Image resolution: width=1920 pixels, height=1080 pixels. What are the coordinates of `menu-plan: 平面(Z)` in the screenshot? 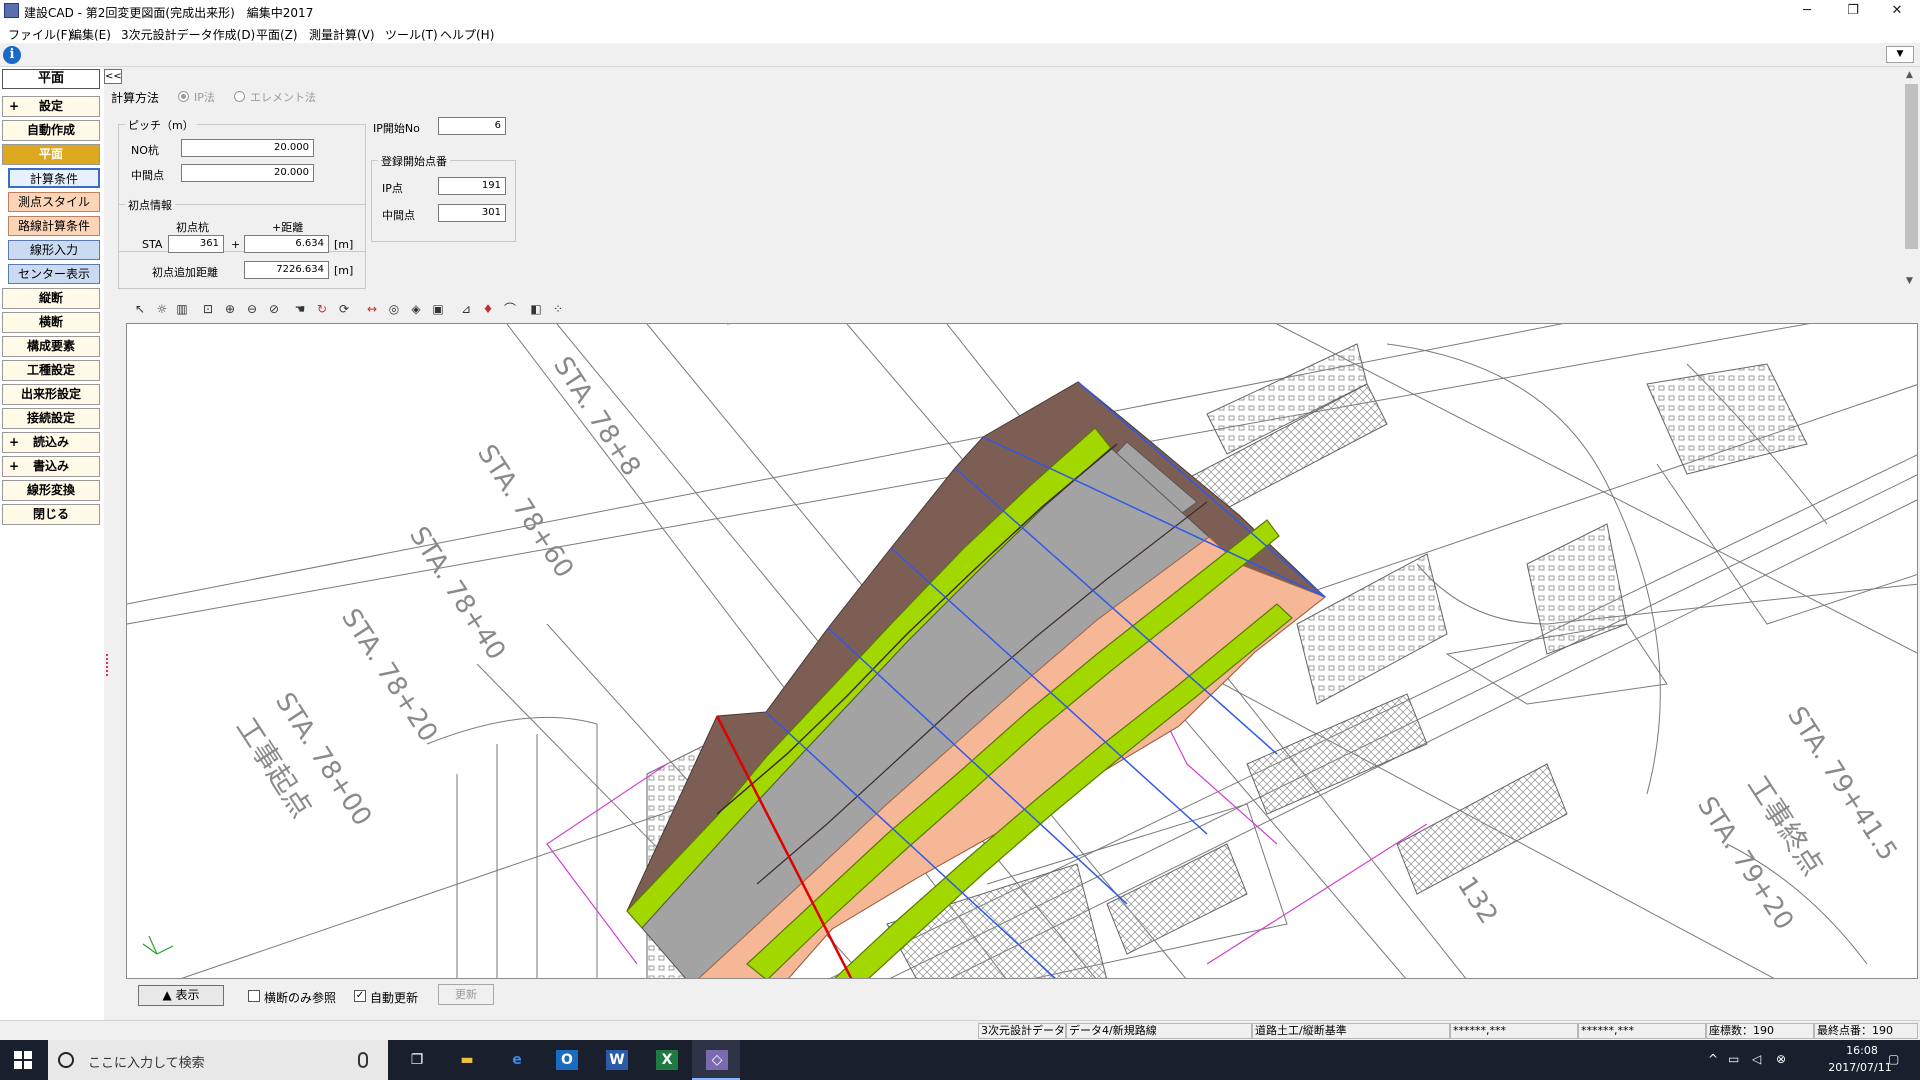 It's located at (277, 34).